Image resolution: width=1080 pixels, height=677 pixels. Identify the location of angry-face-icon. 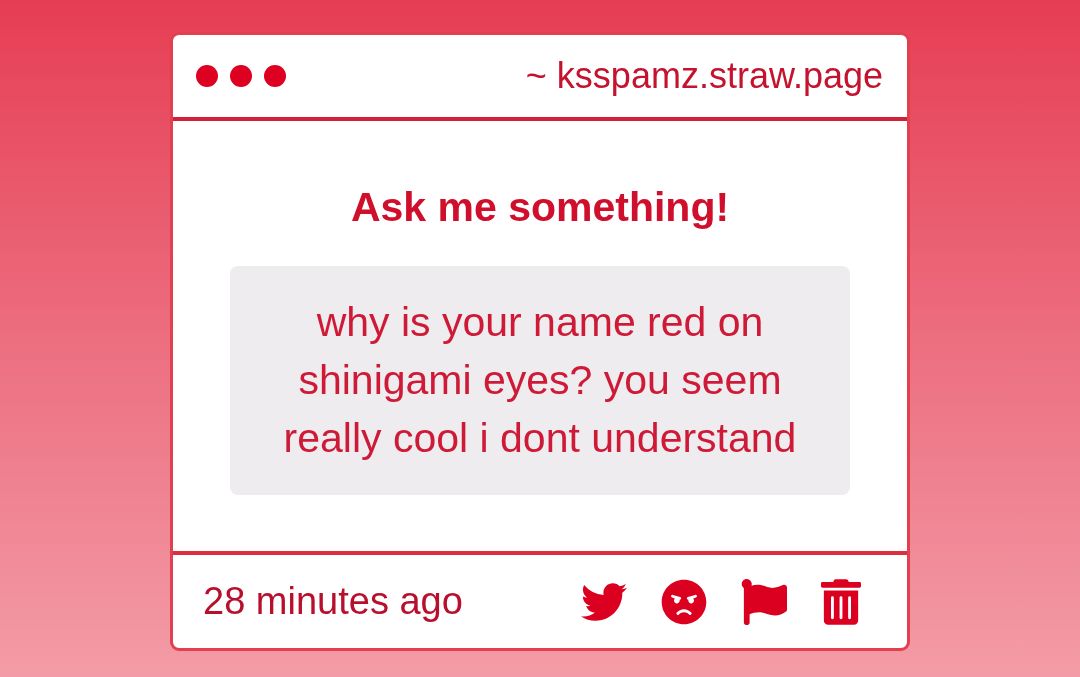
(684, 601).